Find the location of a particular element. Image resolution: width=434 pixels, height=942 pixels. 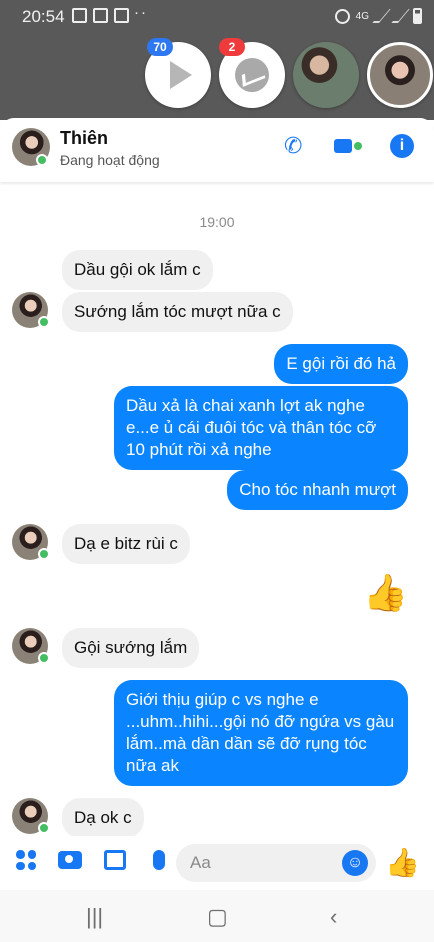

tiktok-icon is located at coordinates (79, 15).